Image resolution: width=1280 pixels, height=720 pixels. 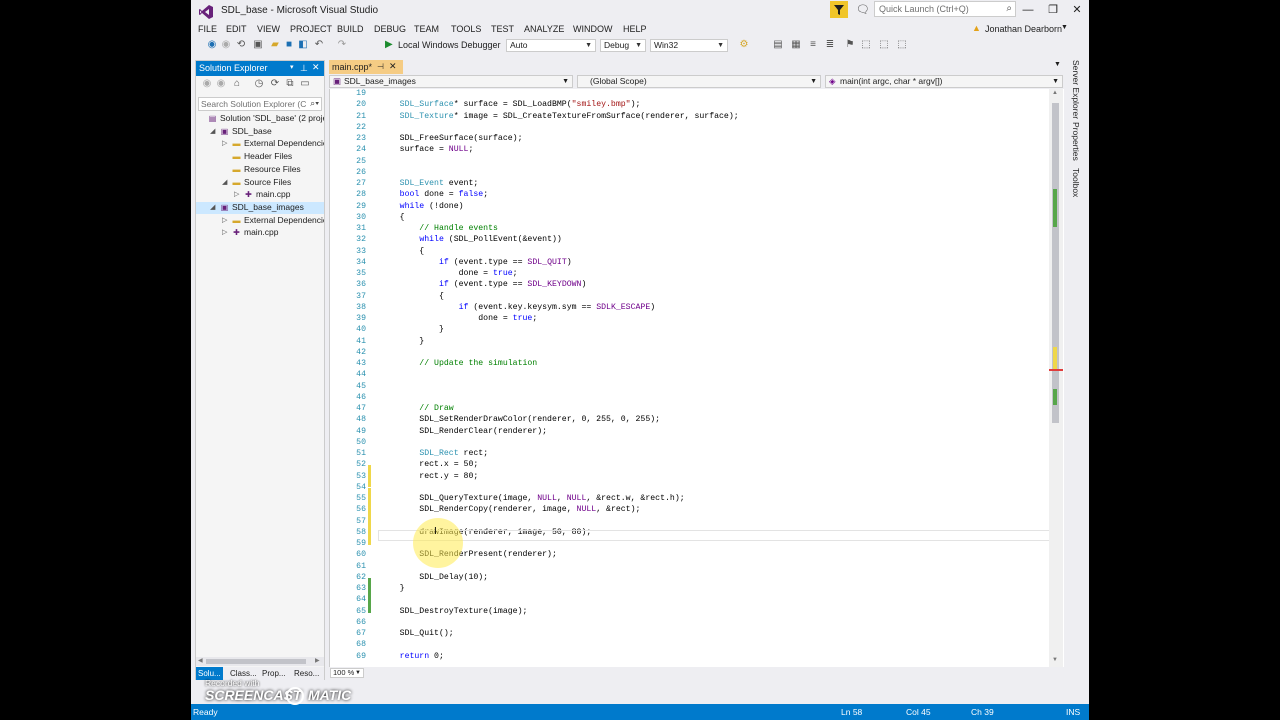 I want to click on menu-window: WINDOW, so click(x=593, y=29).